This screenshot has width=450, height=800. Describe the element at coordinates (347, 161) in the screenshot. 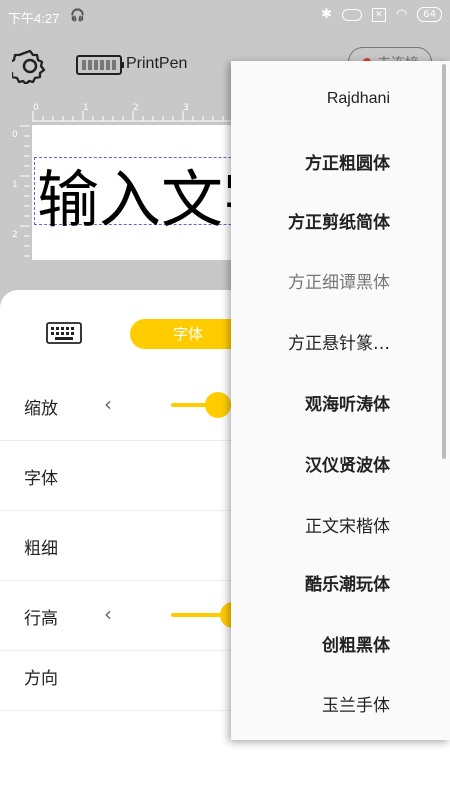

I see `font-option: 方正粗圆体` at that location.